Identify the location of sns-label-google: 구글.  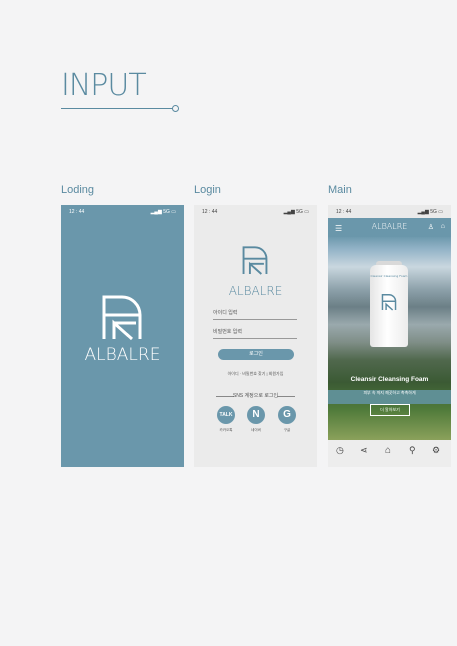
(287, 430).